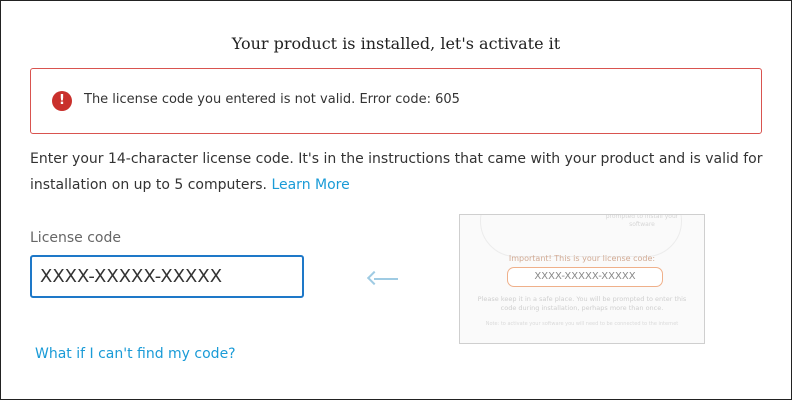  I want to click on card-sample-code: XXXX-XXXXX-XXXXX, so click(585, 277).